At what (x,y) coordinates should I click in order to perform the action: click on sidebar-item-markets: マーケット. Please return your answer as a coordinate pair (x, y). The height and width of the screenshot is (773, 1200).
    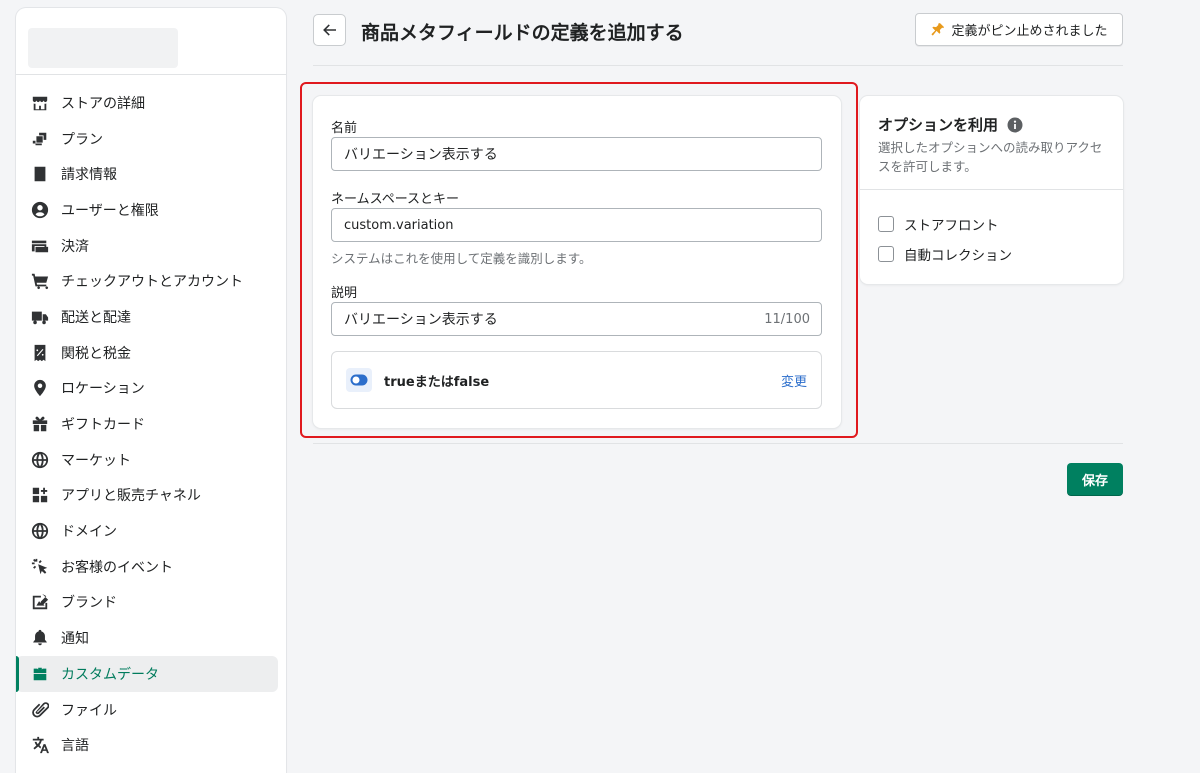
    Looking at the image, I should click on (147, 460).